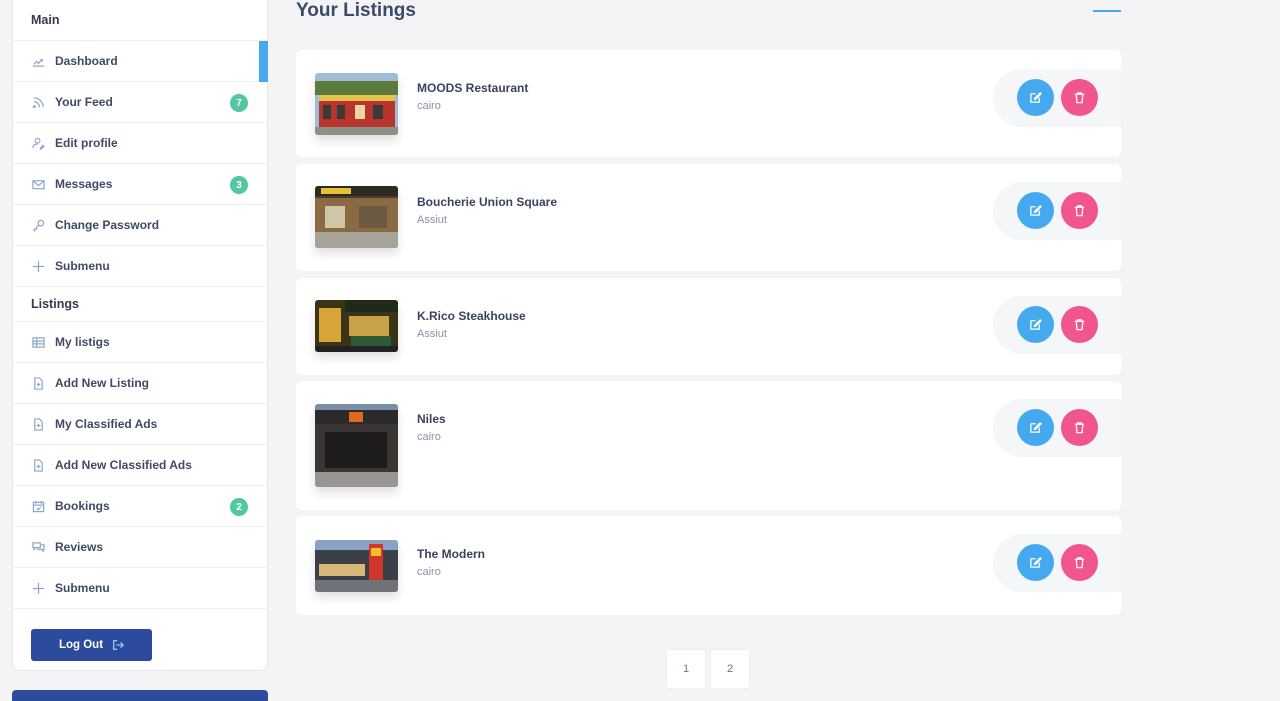 This screenshot has width=1280, height=701. What do you see at coordinates (708, 445) in the screenshot?
I see `listing-card: Niles cairo` at bounding box center [708, 445].